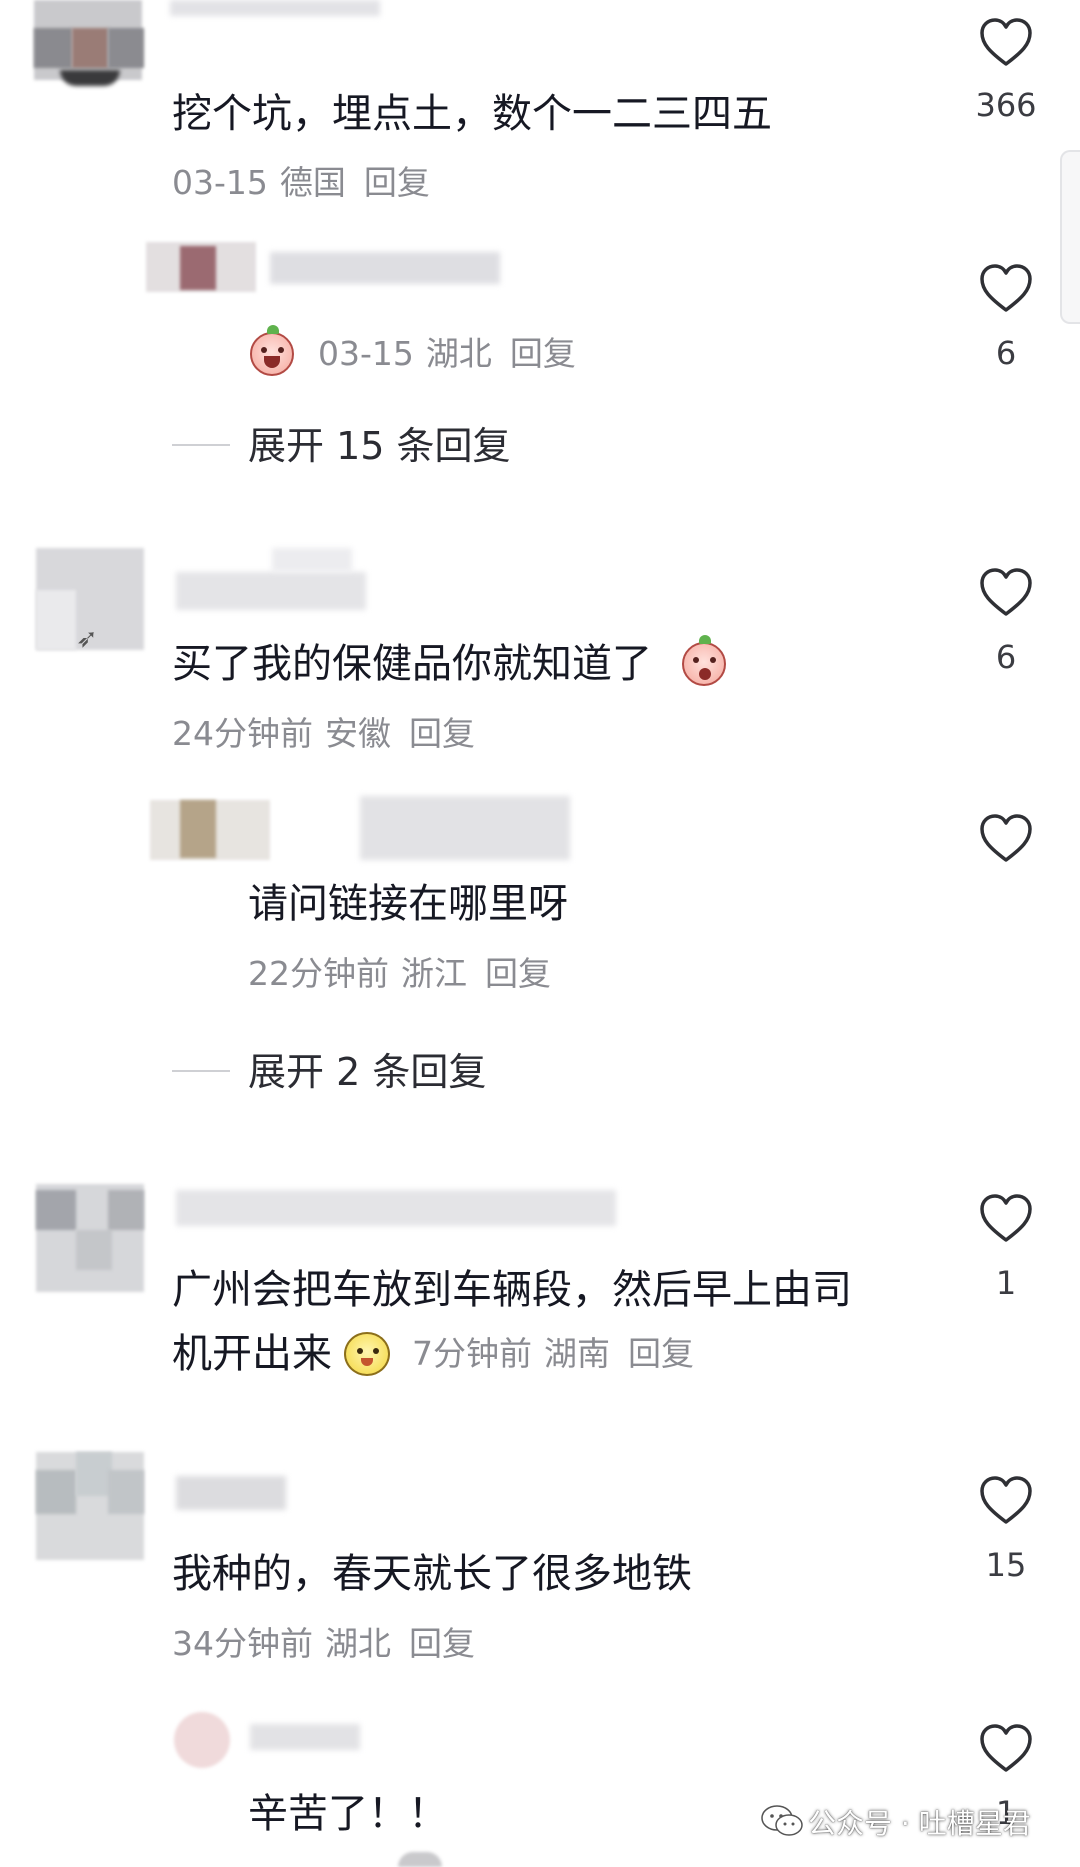 The height and width of the screenshot is (1867, 1080). Describe the element at coordinates (252, 1354) in the screenshot. I see `comment-text-line2: 机开出来` at that location.